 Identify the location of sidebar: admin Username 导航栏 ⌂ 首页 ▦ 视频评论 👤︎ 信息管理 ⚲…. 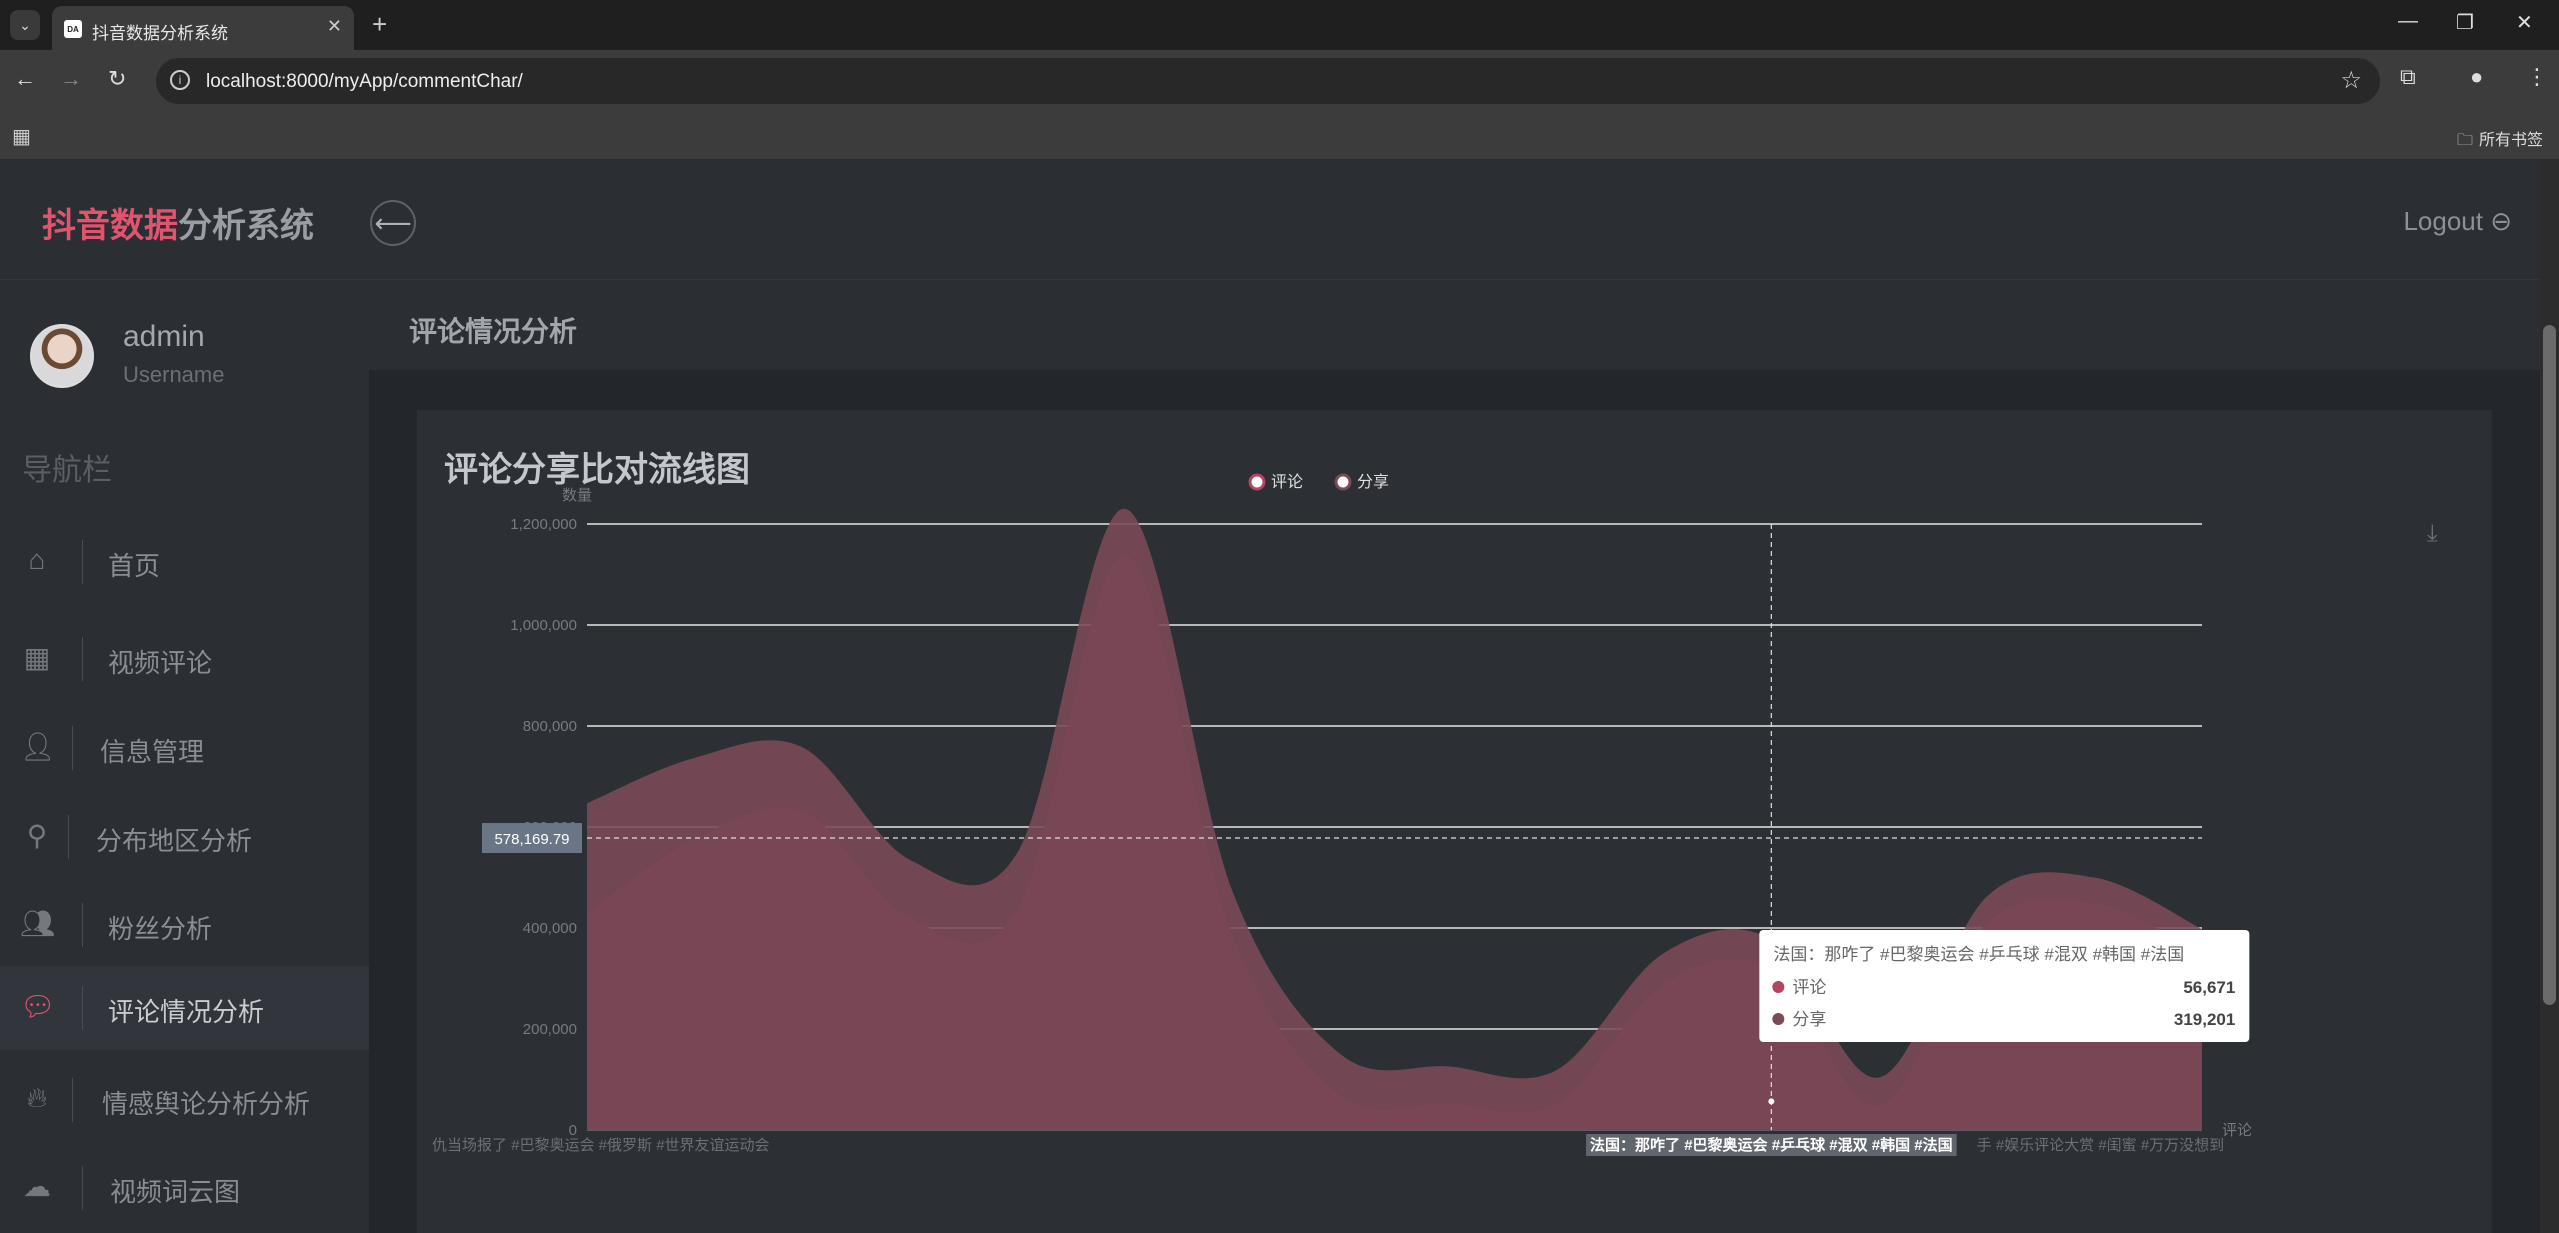
(184, 756).